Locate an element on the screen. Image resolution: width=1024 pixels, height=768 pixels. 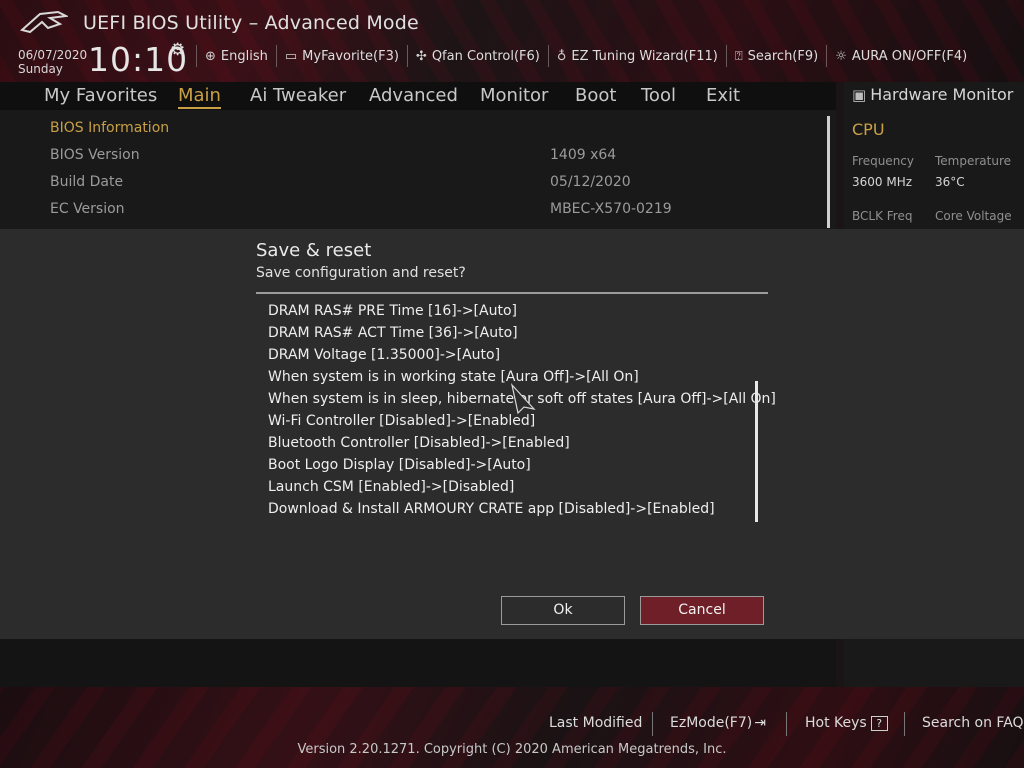
search-icon: ⍰ is located at coordinates (738, 56).